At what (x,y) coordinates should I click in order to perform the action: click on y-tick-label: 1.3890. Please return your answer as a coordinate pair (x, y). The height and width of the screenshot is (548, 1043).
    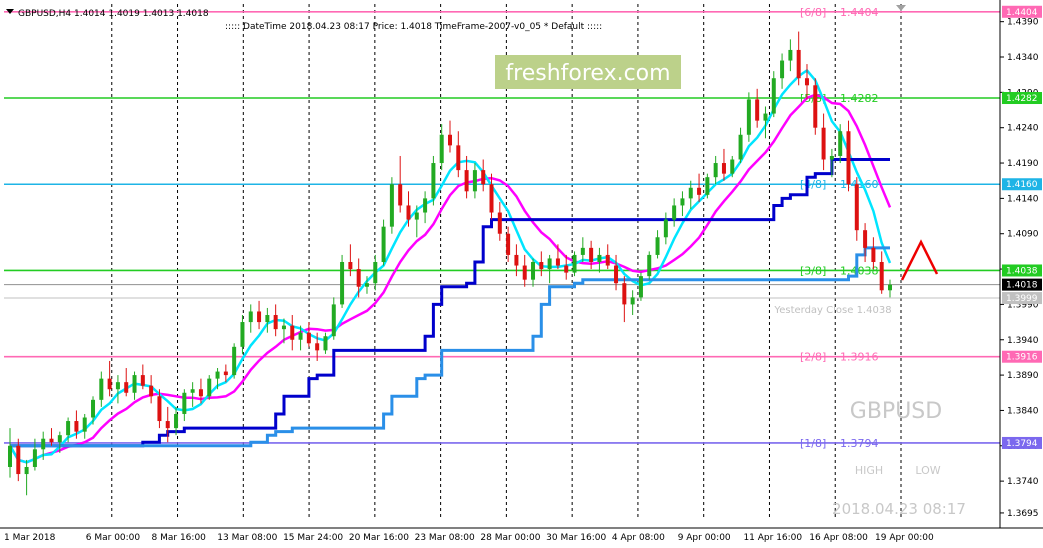
    Looking at the image, I should click on (1023, 376).